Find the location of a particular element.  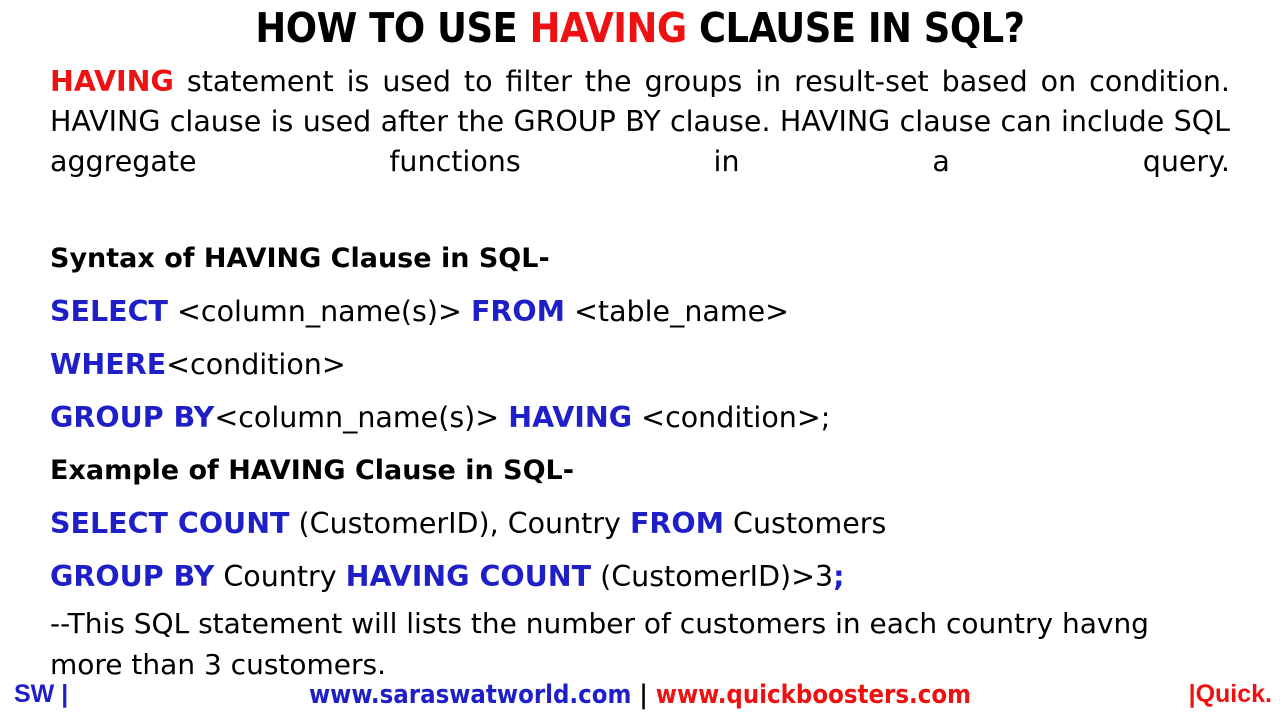

footer-brand-right: |Quick. is located at coordinates (1230, 694).